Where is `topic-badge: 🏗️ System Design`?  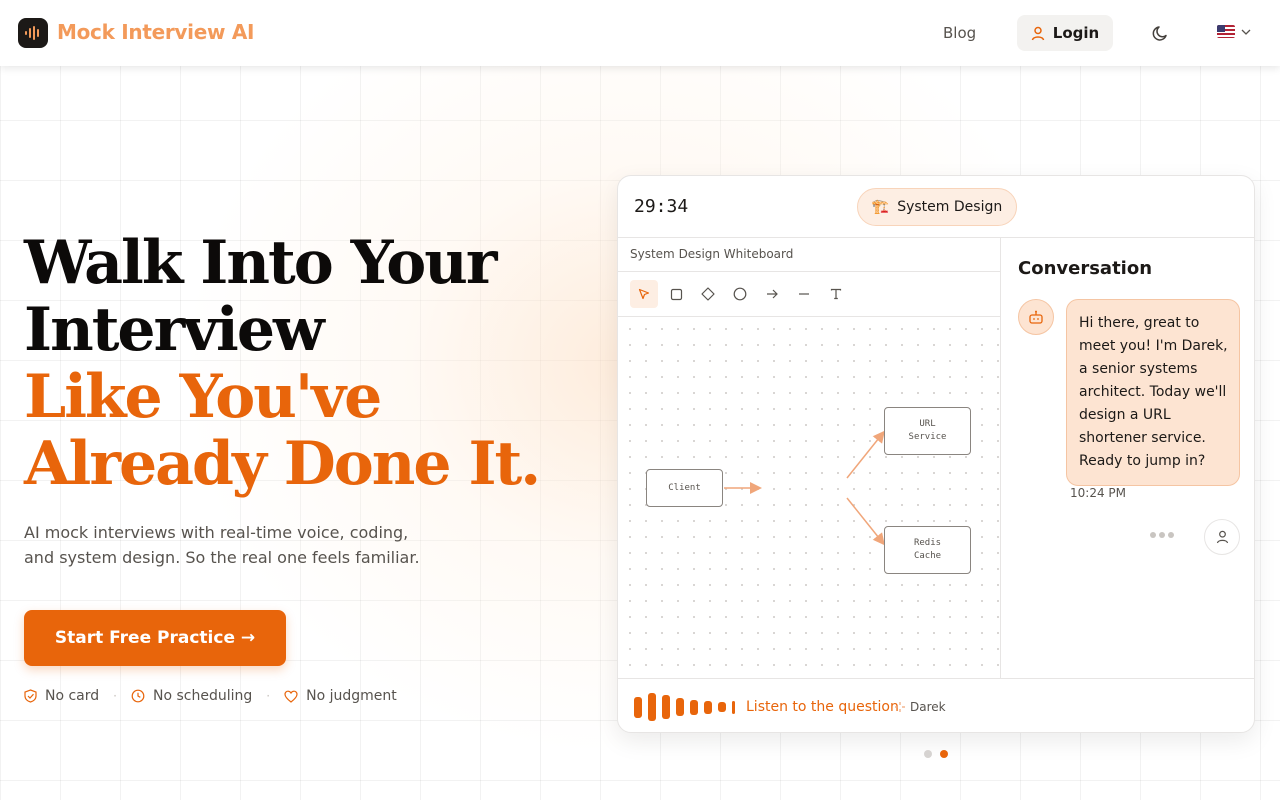 topic-badge: 🏗️ System Design is located at coordinates (937, 207).